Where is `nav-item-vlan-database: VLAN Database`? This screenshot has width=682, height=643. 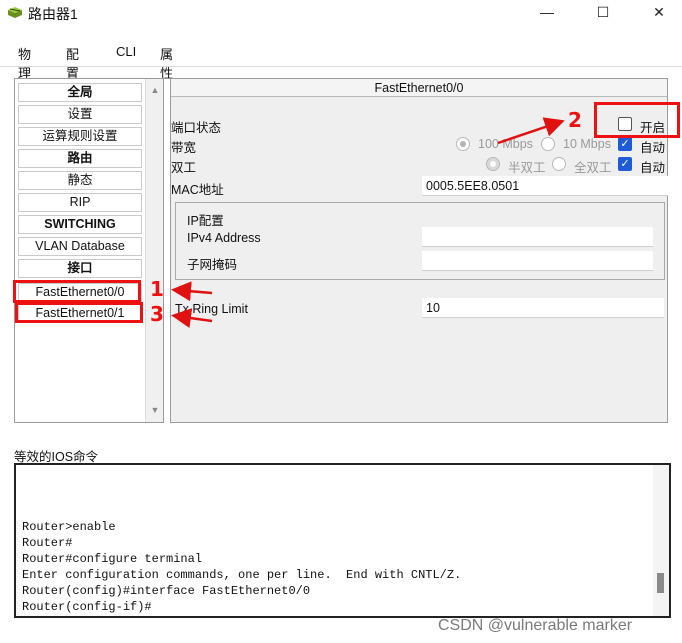 nav-item-vlan-database: VLAN Database is located at coordinates (80, 246).